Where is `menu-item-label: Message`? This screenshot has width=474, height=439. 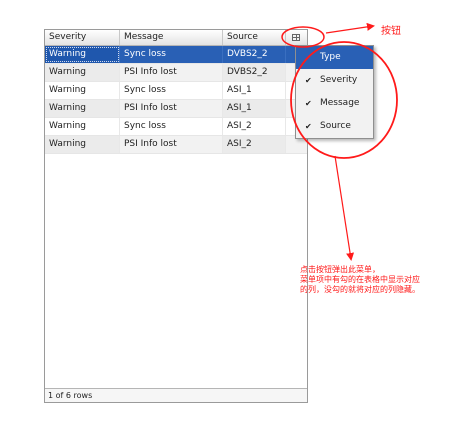
menu-item-label: Message is located at coordinates (340, 103).